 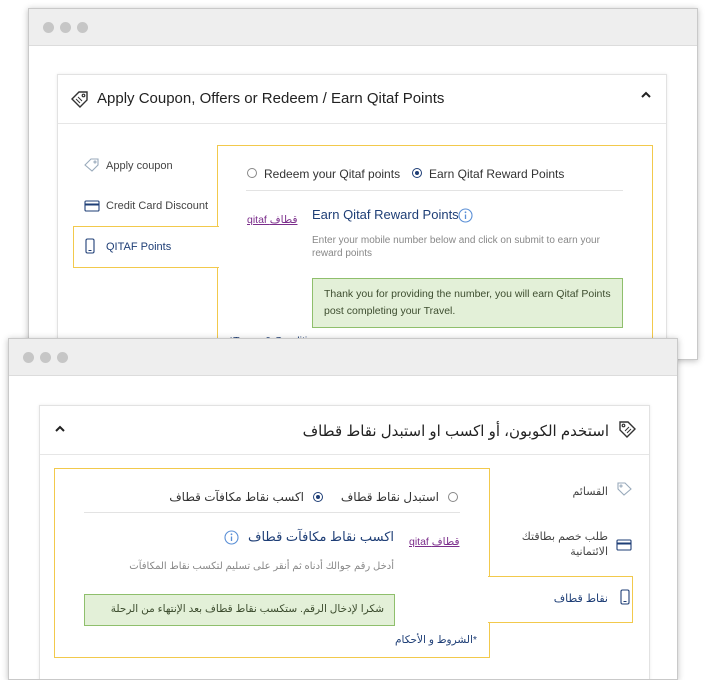 I want to click on sidebar-item-qitaf-label: نقاط قطاف, so click(x=580, y=599).